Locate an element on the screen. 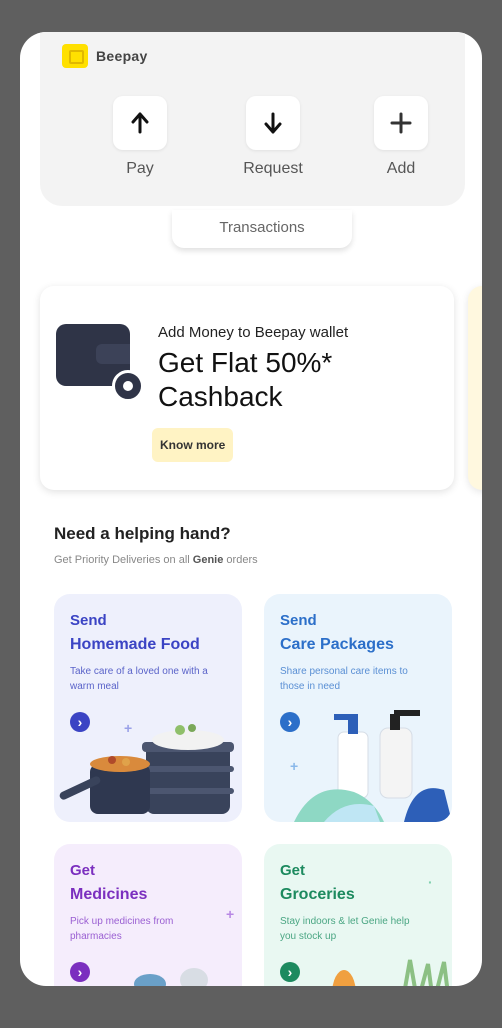 This screenshot has height=1028, width=502. tile-line2: Homemade Food is located at coordinates (135, 644).